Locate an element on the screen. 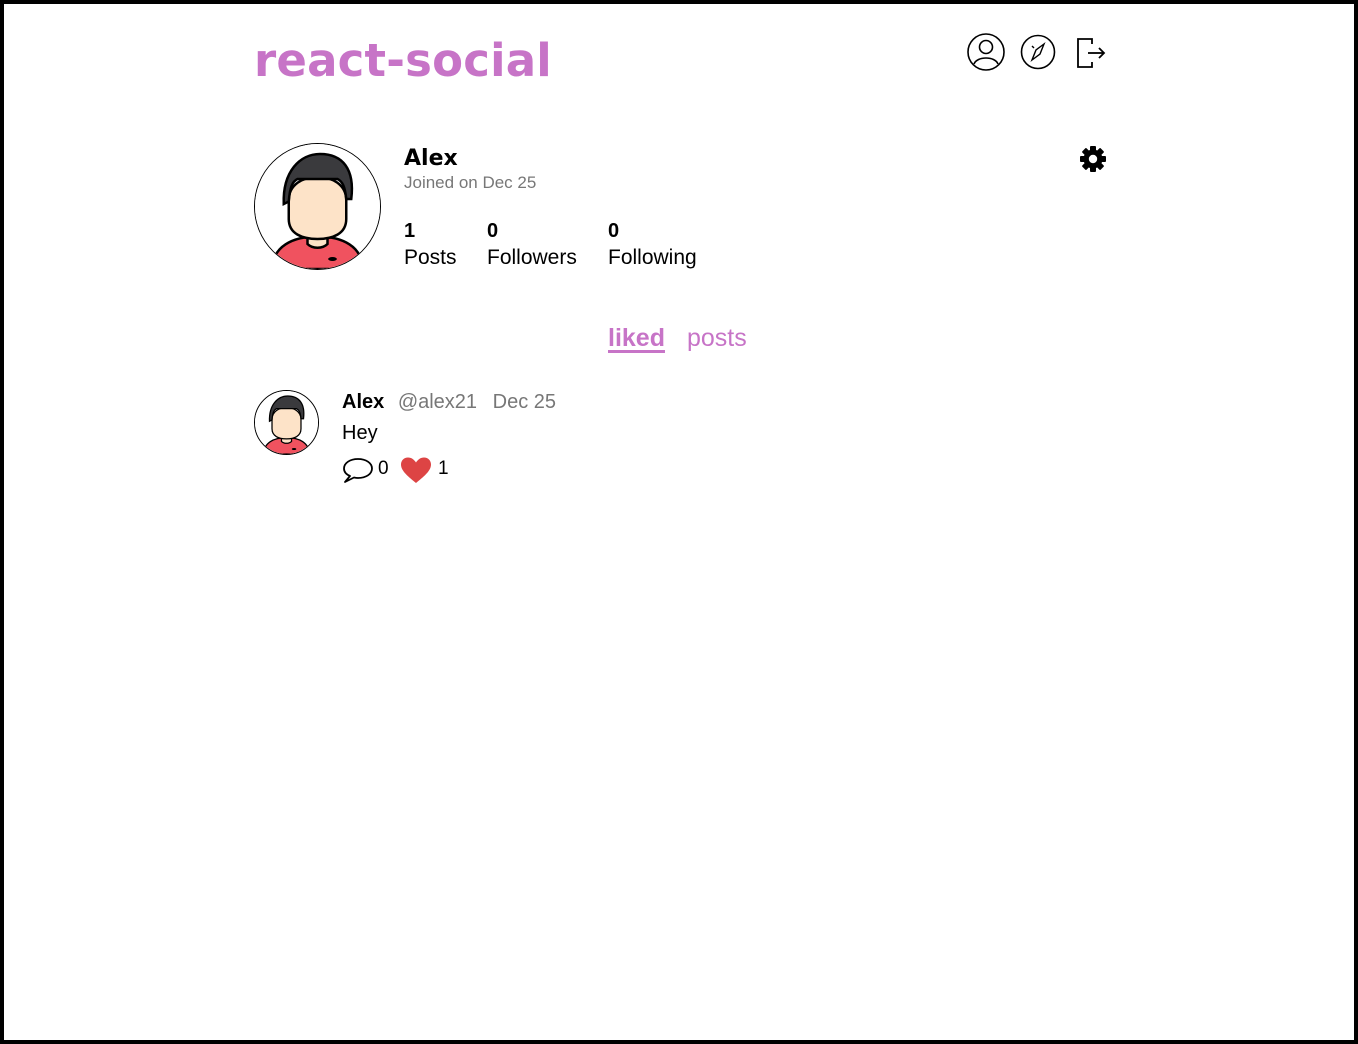 The width and height of the screenshot is (1358, 1044). profile-avatar is located at coordinates (317, 206).